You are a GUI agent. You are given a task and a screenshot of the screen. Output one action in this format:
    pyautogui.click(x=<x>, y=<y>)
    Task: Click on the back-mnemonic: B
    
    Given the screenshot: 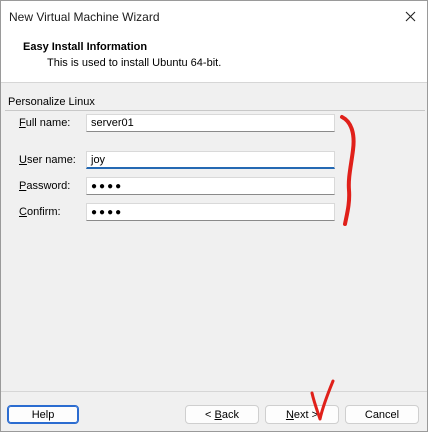 What is the action you would take?
    pyautogui.click(x=218, y=414)
    